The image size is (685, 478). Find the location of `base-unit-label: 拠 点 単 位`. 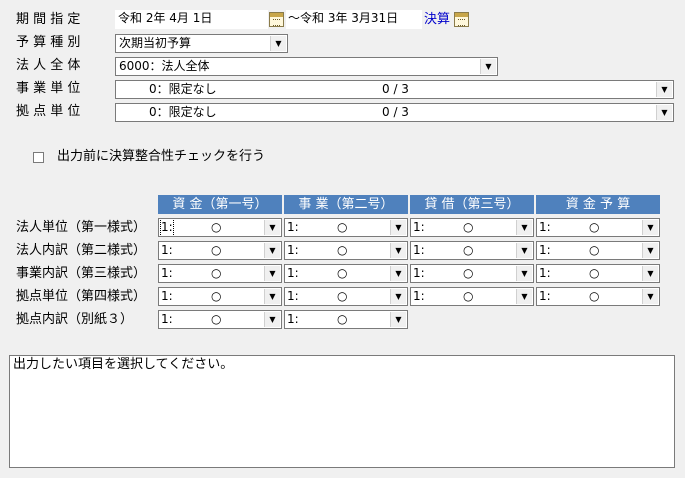

base-unit-label: 拠 点 単 位 is located at coordinates (48, 111).